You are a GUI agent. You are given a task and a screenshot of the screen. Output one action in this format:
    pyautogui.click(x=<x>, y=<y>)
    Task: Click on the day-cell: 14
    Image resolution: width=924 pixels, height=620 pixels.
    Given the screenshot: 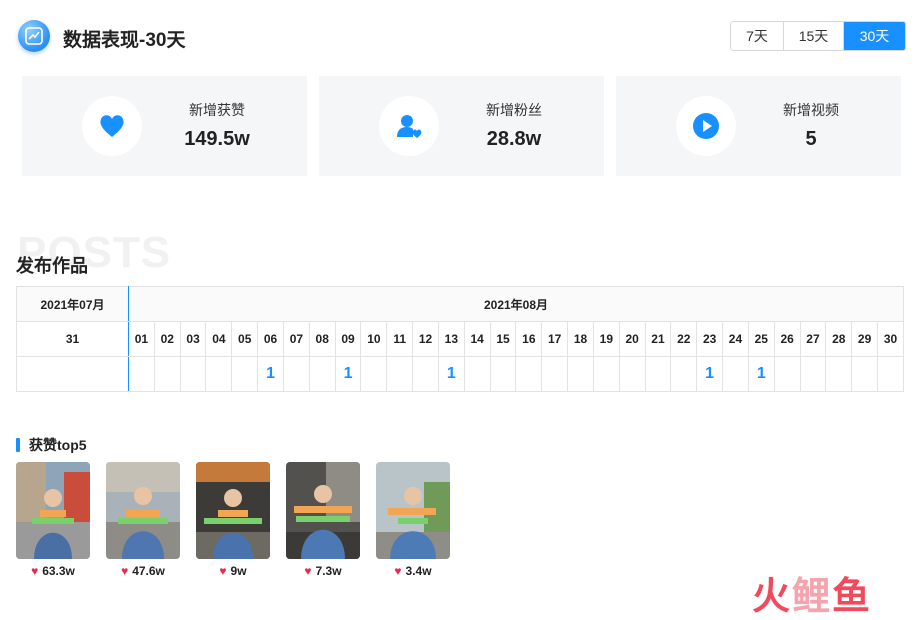 What is the action you would take?
    pyautogui.click(x=477, y=339)
    